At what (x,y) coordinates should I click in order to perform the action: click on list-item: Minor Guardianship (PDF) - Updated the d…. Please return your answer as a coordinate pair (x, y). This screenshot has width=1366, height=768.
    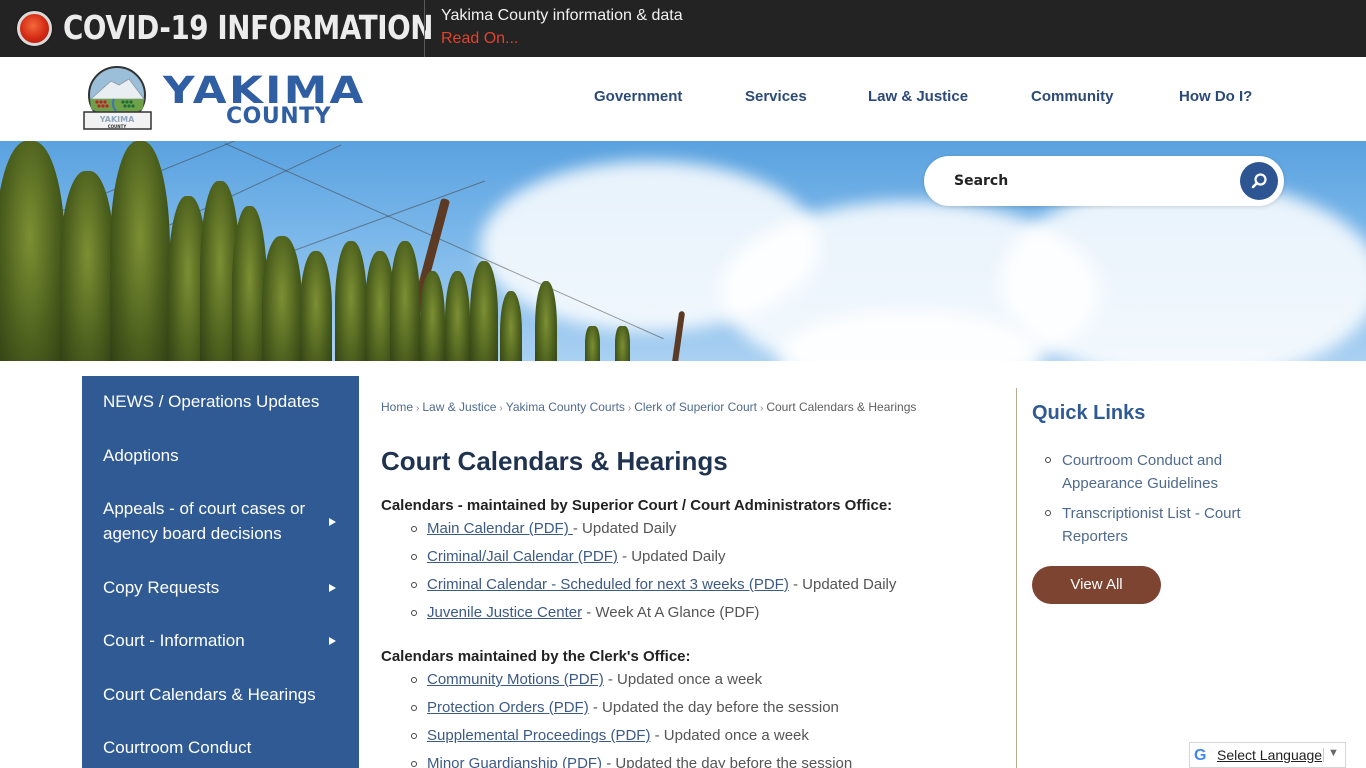
    Looking at the image, I should click on (639, 761).